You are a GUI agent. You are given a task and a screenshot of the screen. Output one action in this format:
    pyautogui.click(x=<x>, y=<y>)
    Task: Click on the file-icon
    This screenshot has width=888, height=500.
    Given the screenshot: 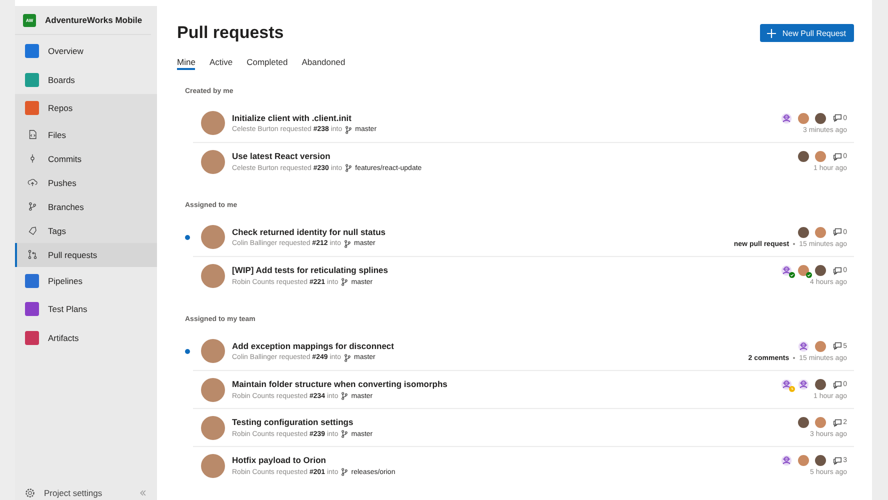 What is the action you would take?
    pyautogui.click(x=32, y=134)
    